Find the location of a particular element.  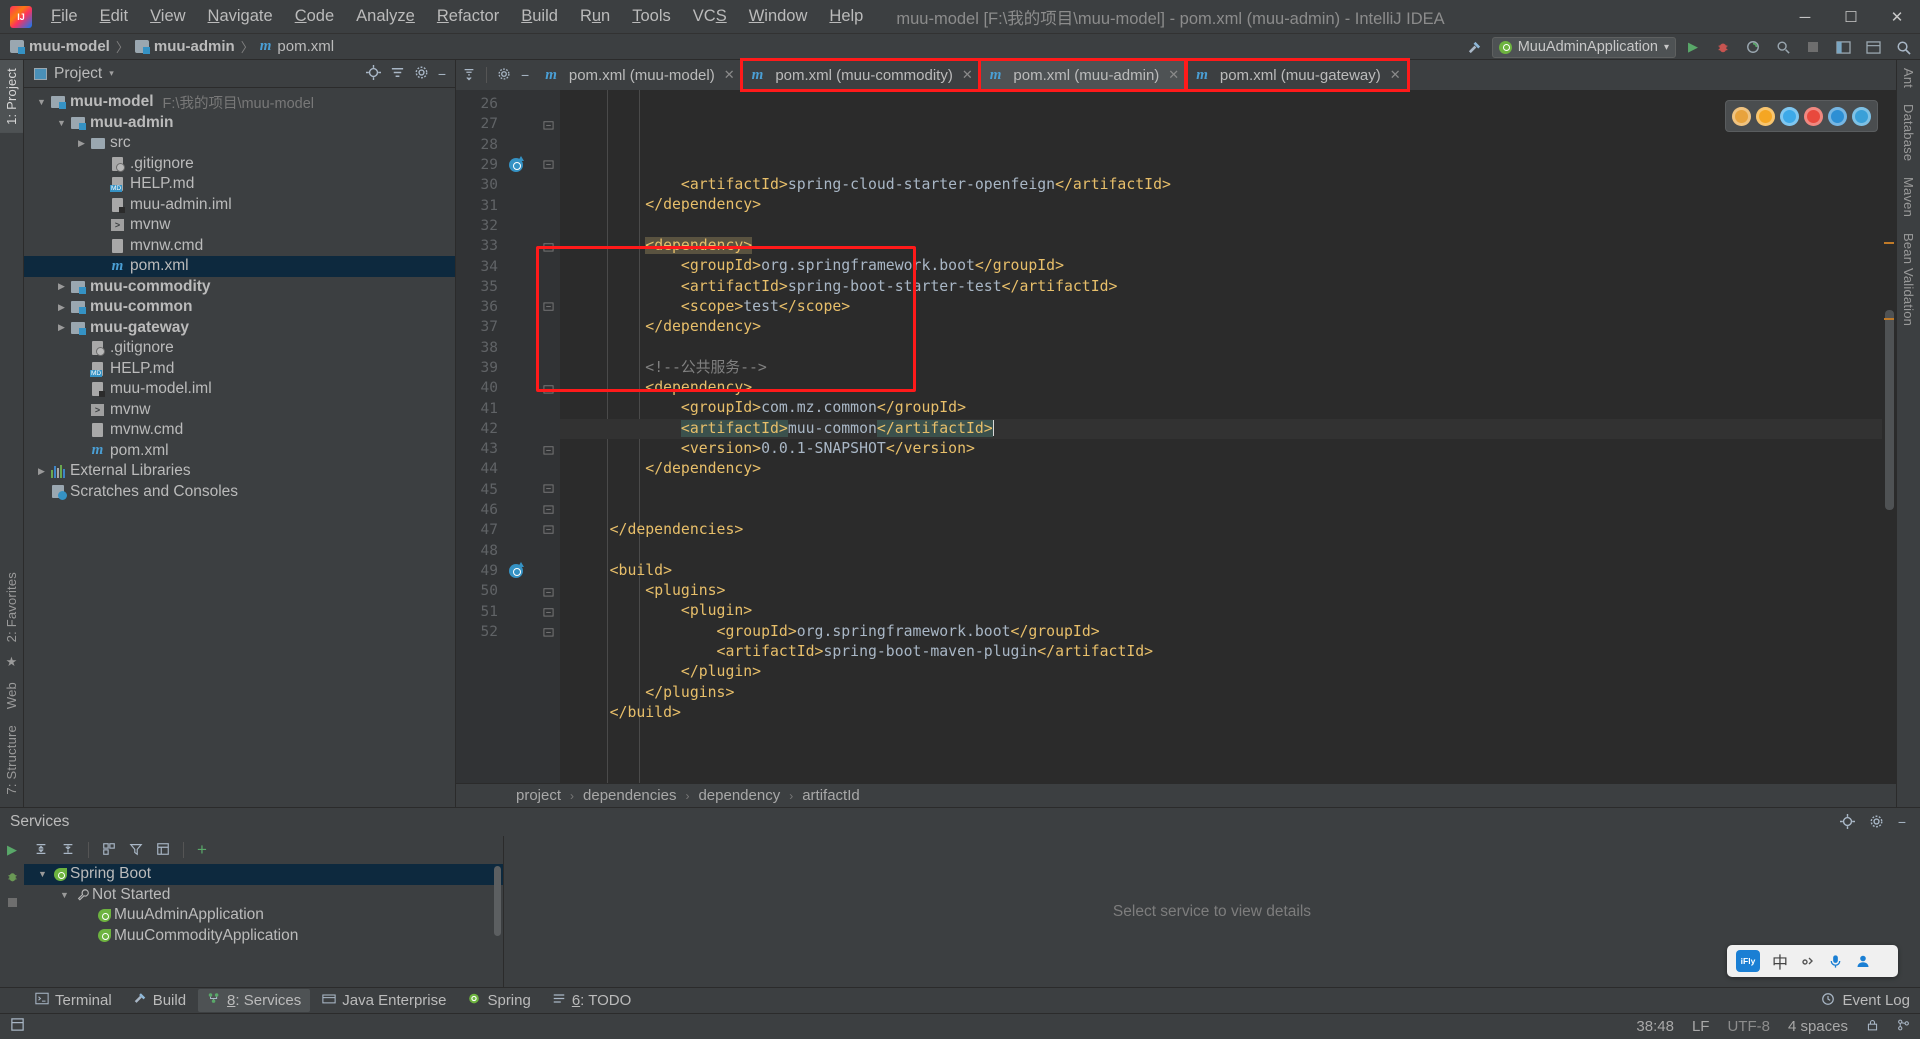

run-gutter-icon is located at coordinates (516, 164).